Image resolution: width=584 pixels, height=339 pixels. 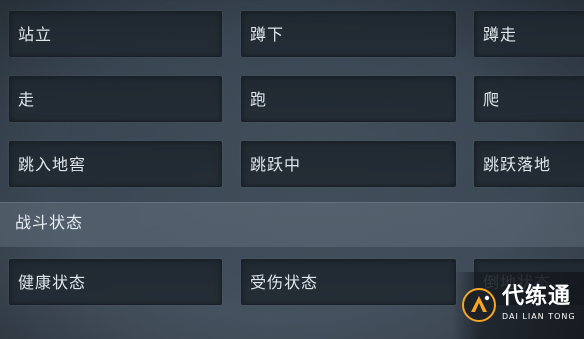 I want to click on state-cell-jumping: 跳跃中, so click(x=348, y=164).